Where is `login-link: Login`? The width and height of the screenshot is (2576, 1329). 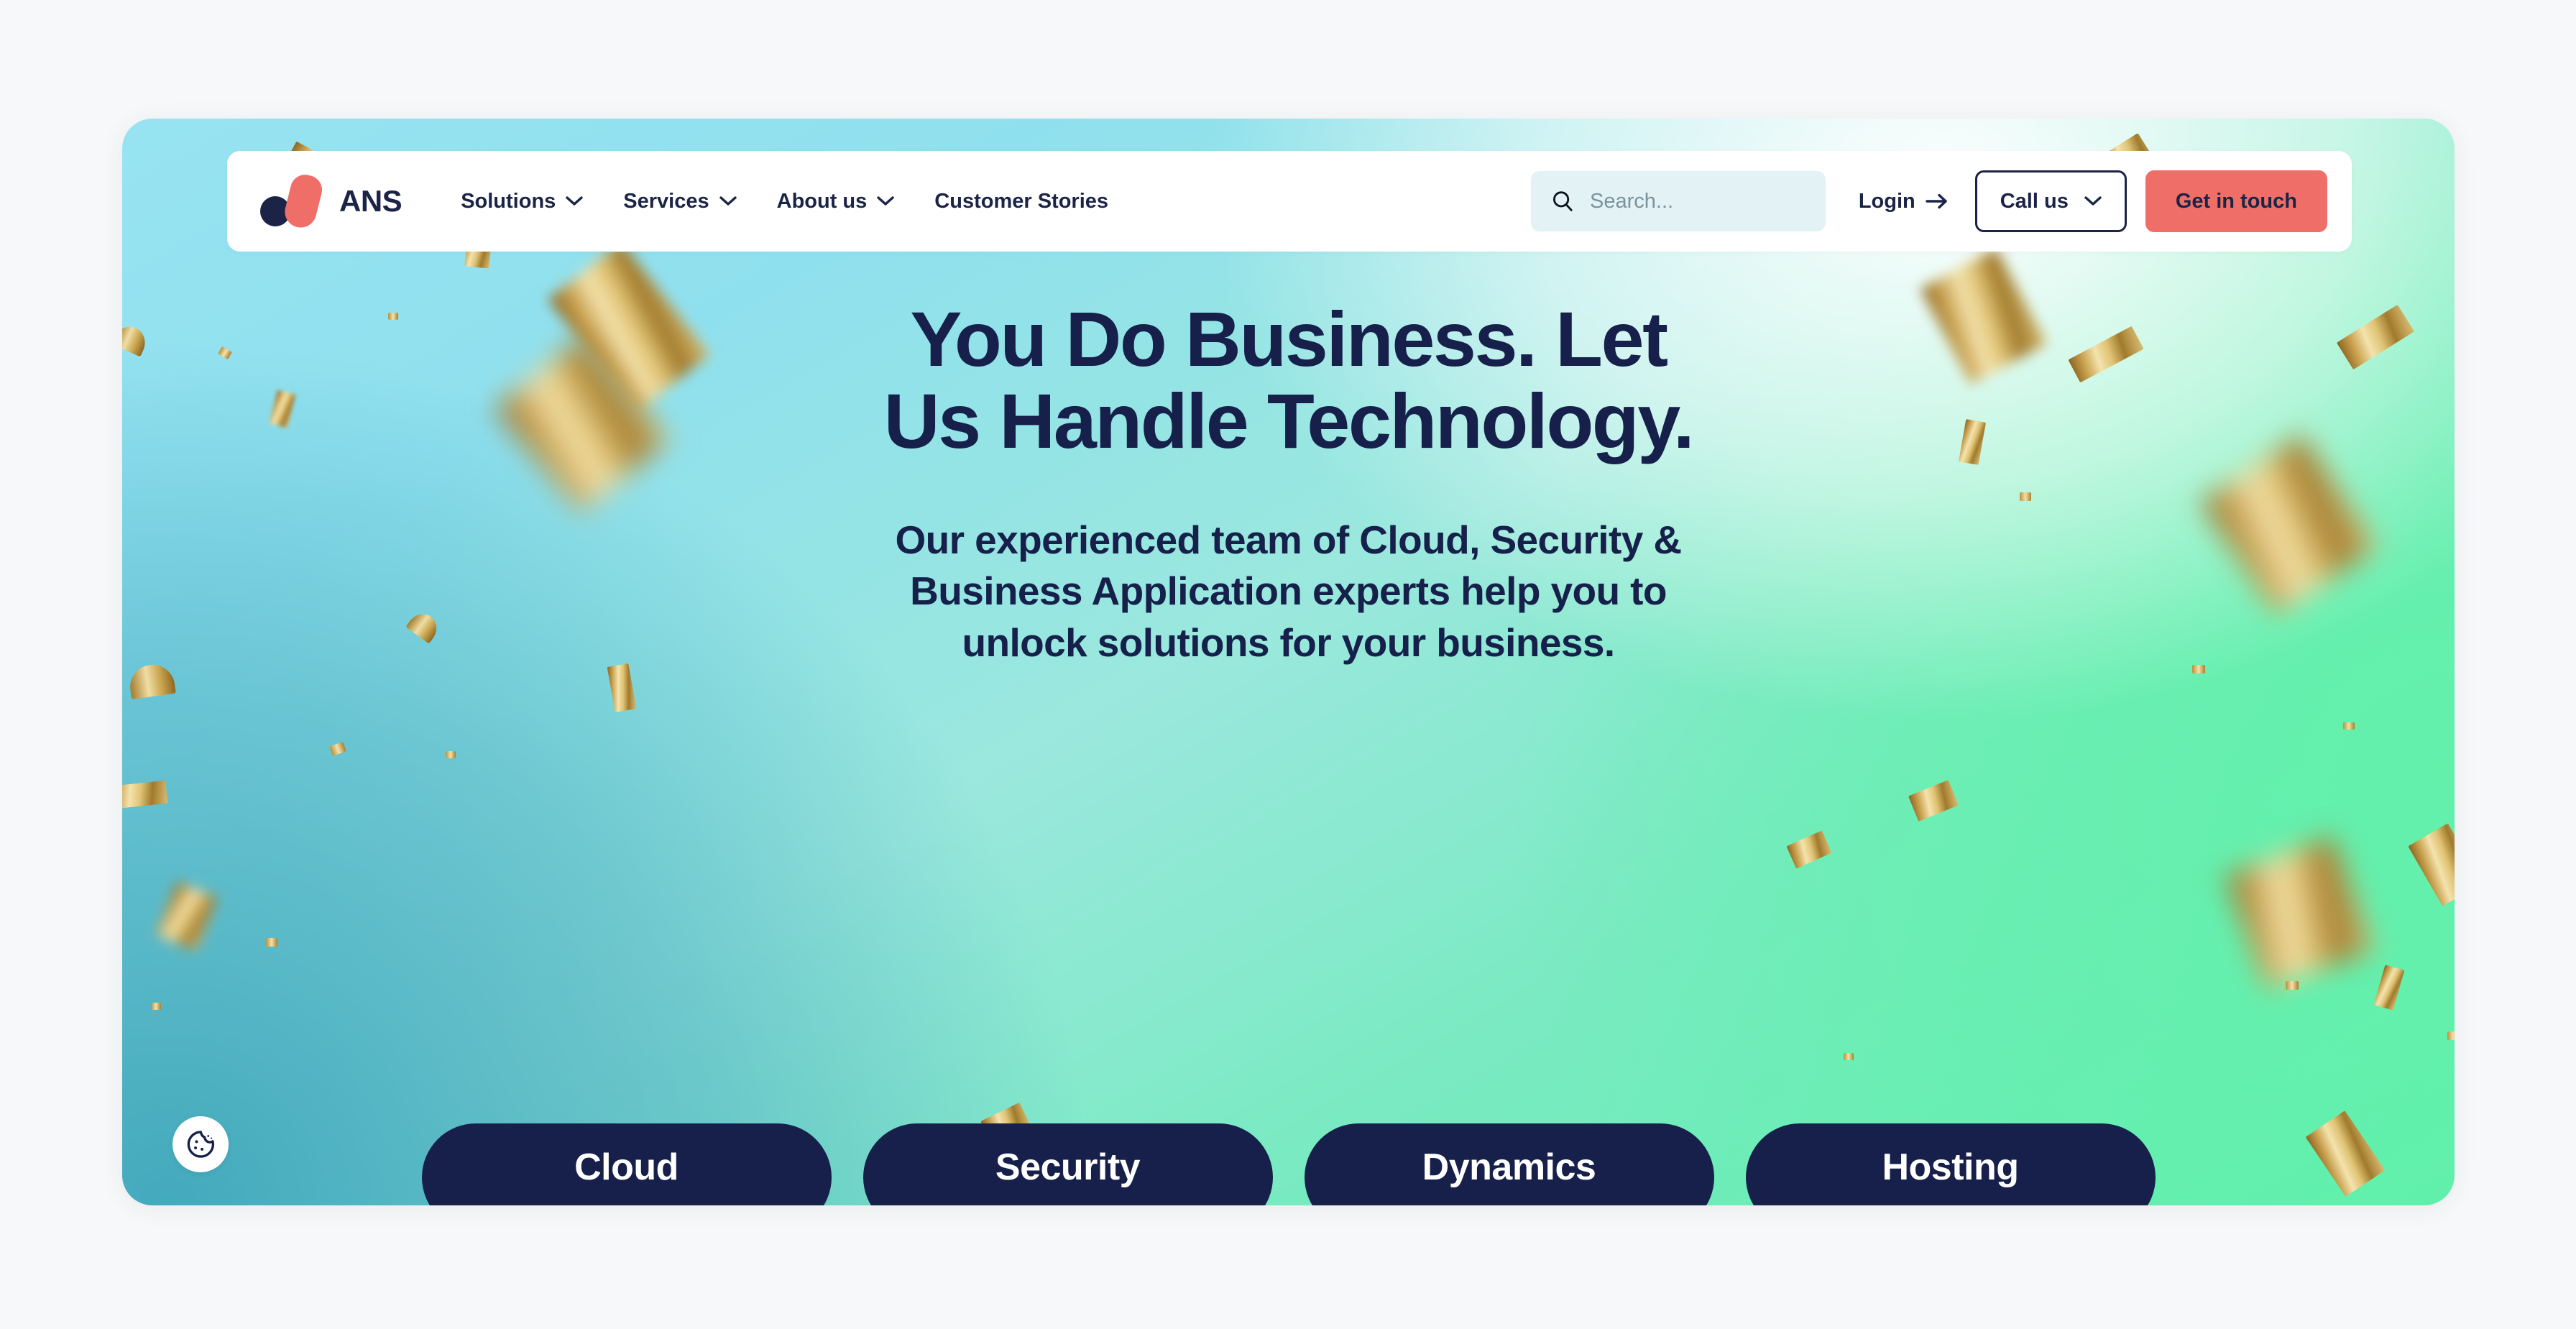 login-link: Login is located at coordinates (1904, 201).